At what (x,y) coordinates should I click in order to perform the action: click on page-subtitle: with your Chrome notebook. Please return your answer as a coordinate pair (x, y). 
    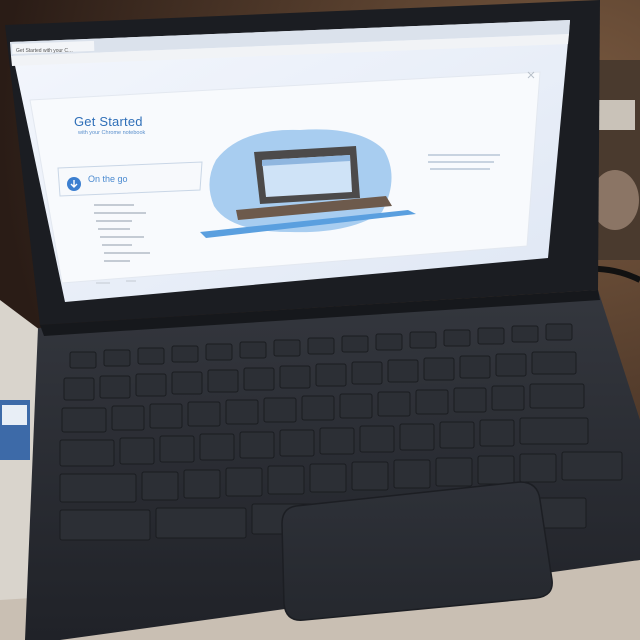
    Looking at the image, I should click on (112, 133).